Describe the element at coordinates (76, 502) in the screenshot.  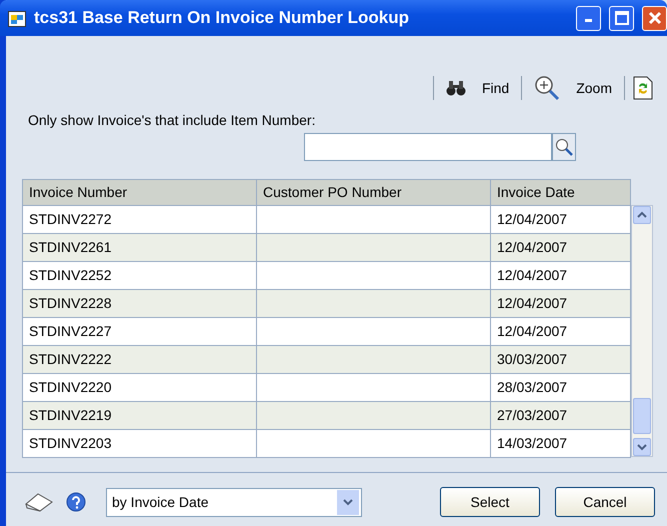
I see `help-icon` at that location.